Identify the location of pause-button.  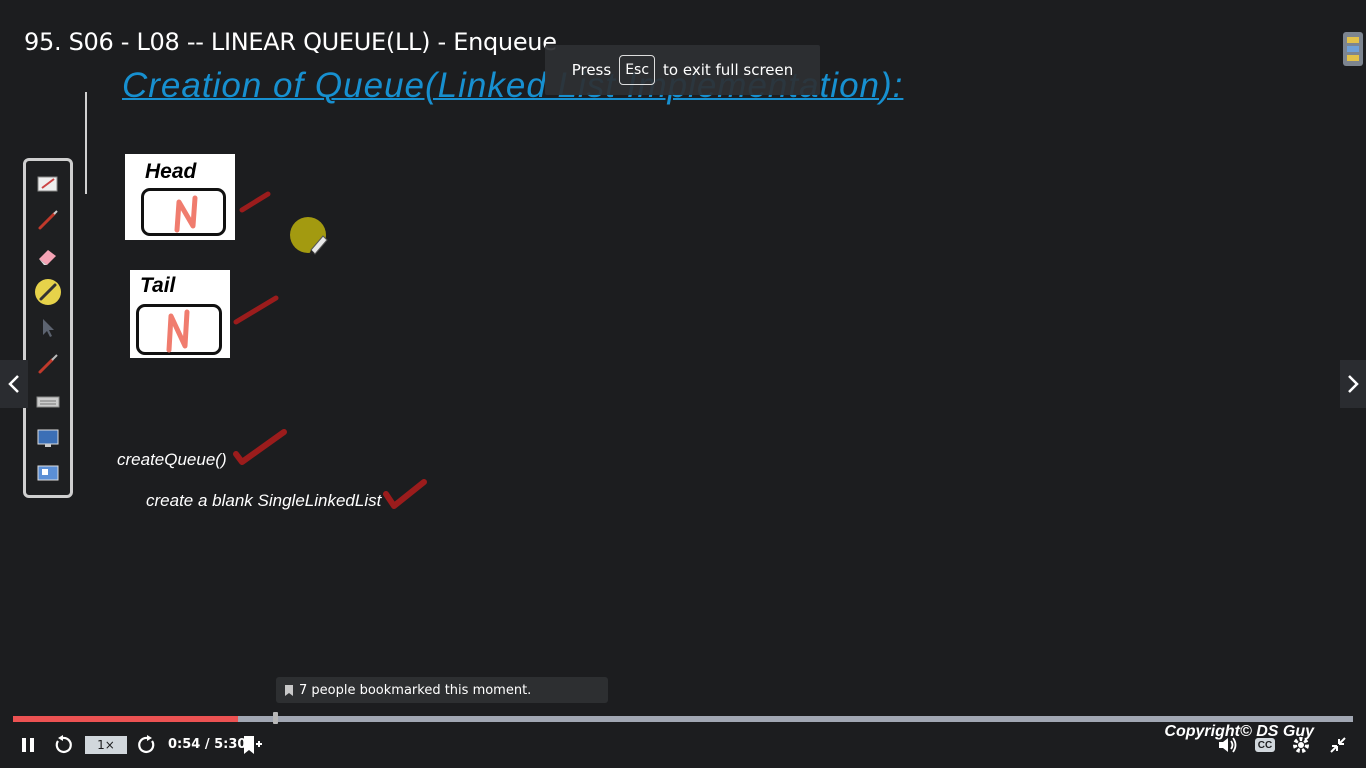
(28, 745).